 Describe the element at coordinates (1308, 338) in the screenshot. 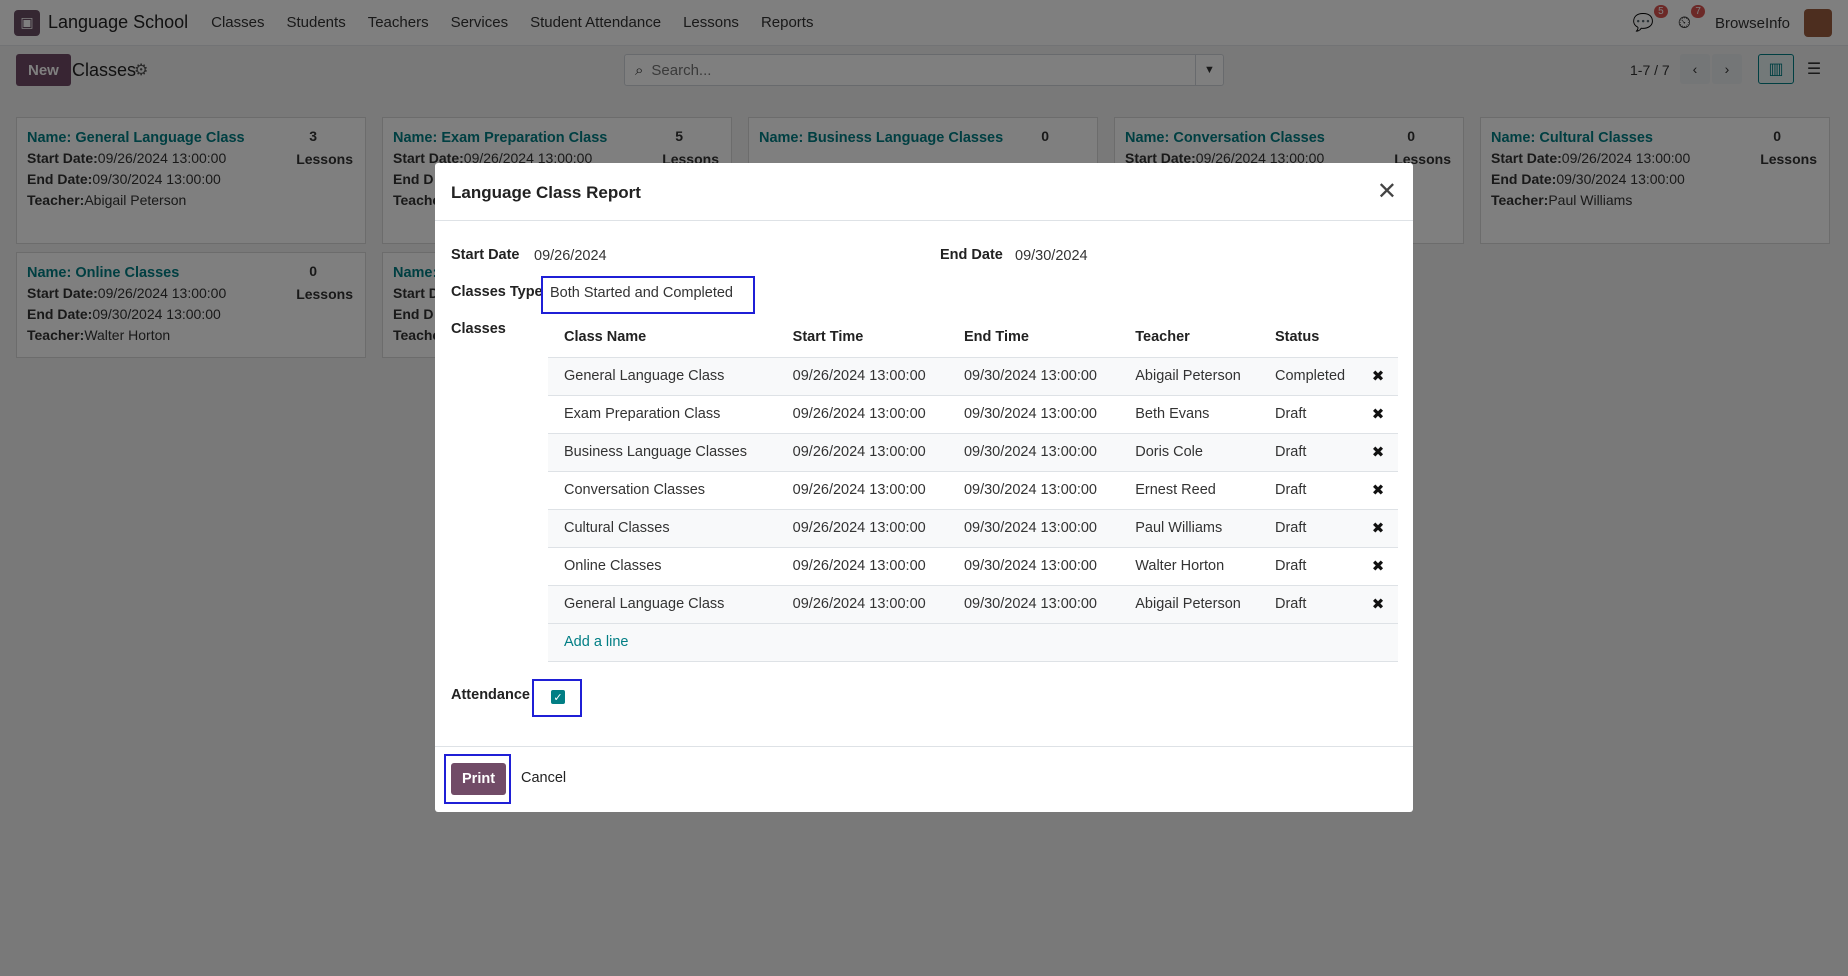

I see `column-status: Status` at that location.